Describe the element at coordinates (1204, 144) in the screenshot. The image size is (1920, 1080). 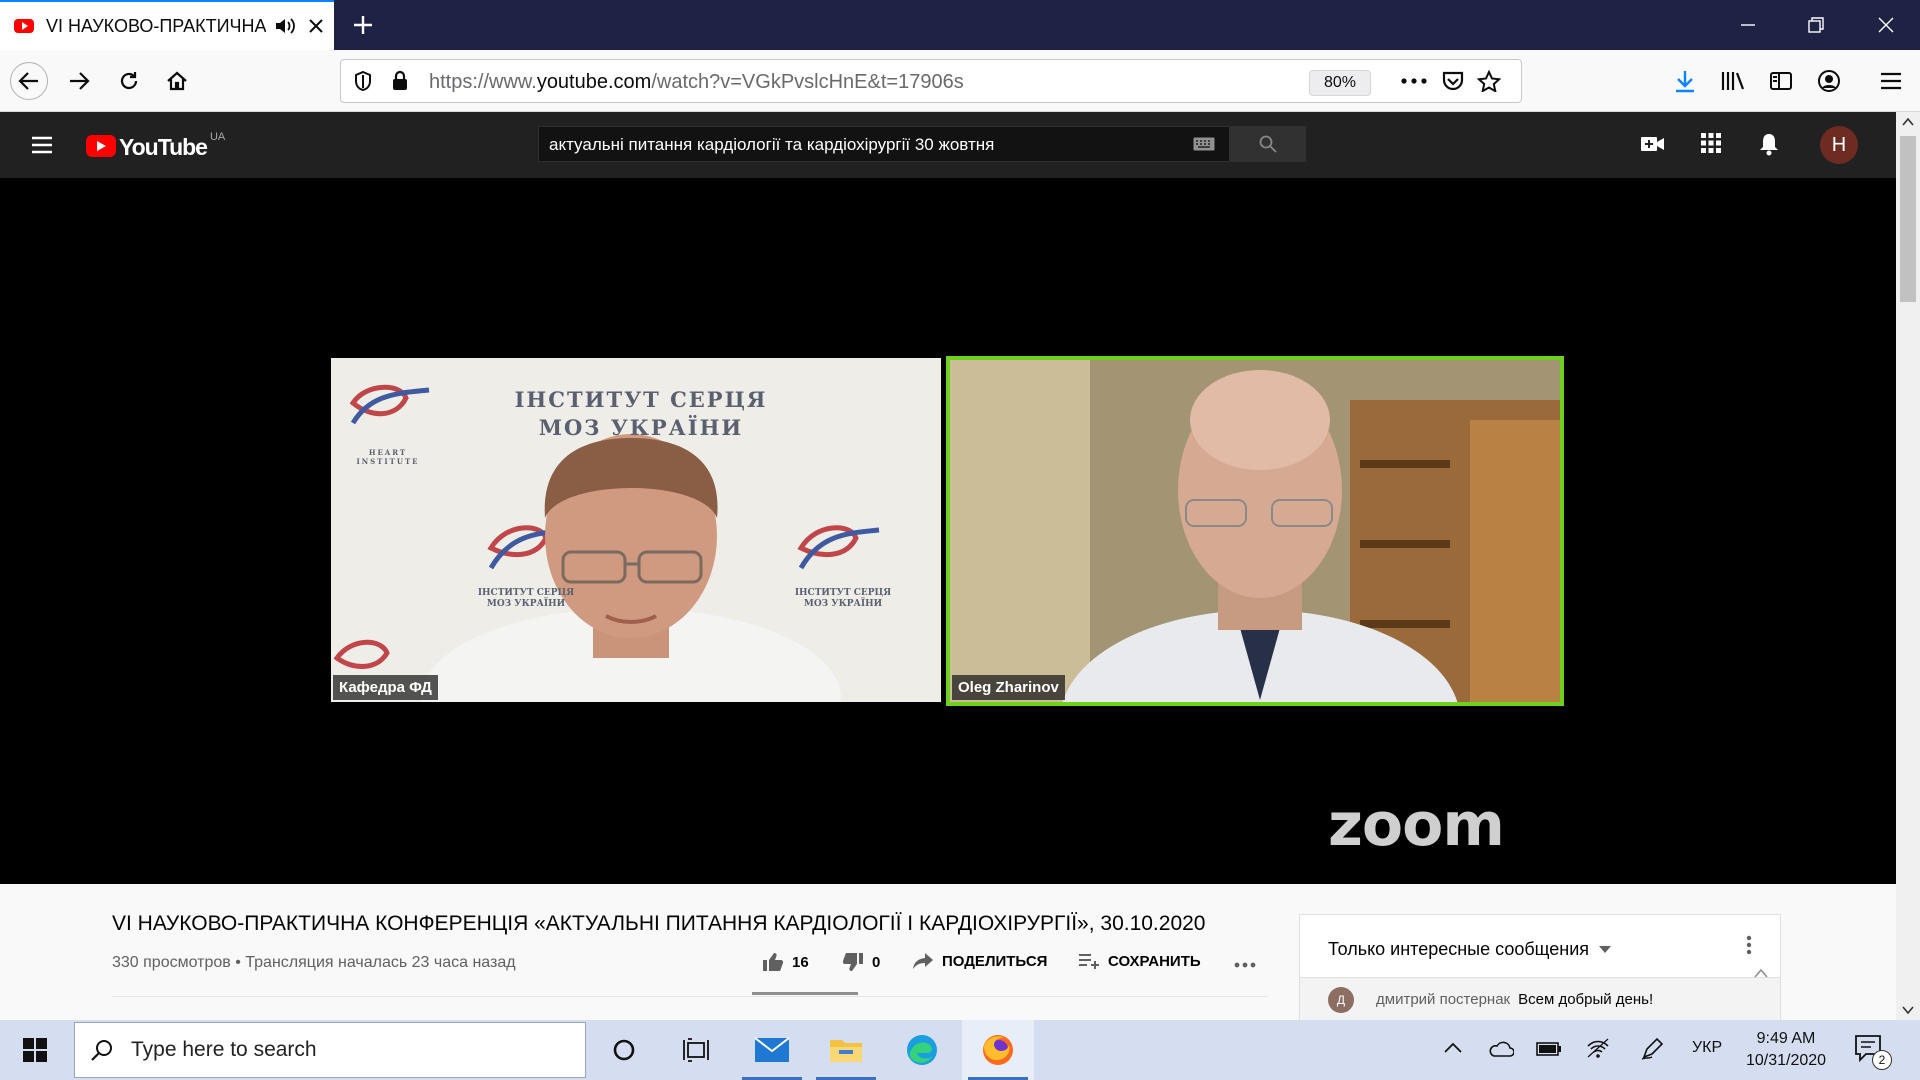
I see `keyboard-icon` at that location.